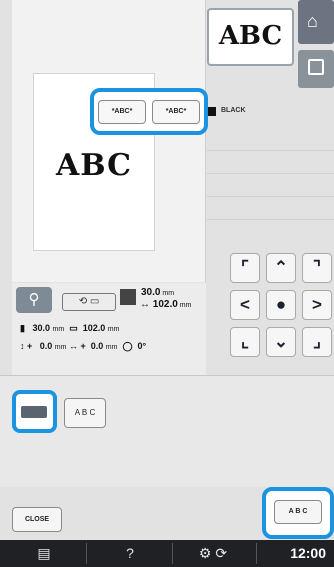 This screenshot has width=334, height=567. Describe the element at coordinates (312, 21) in the screenshot. I see `home-icon: ⌂` at that location.